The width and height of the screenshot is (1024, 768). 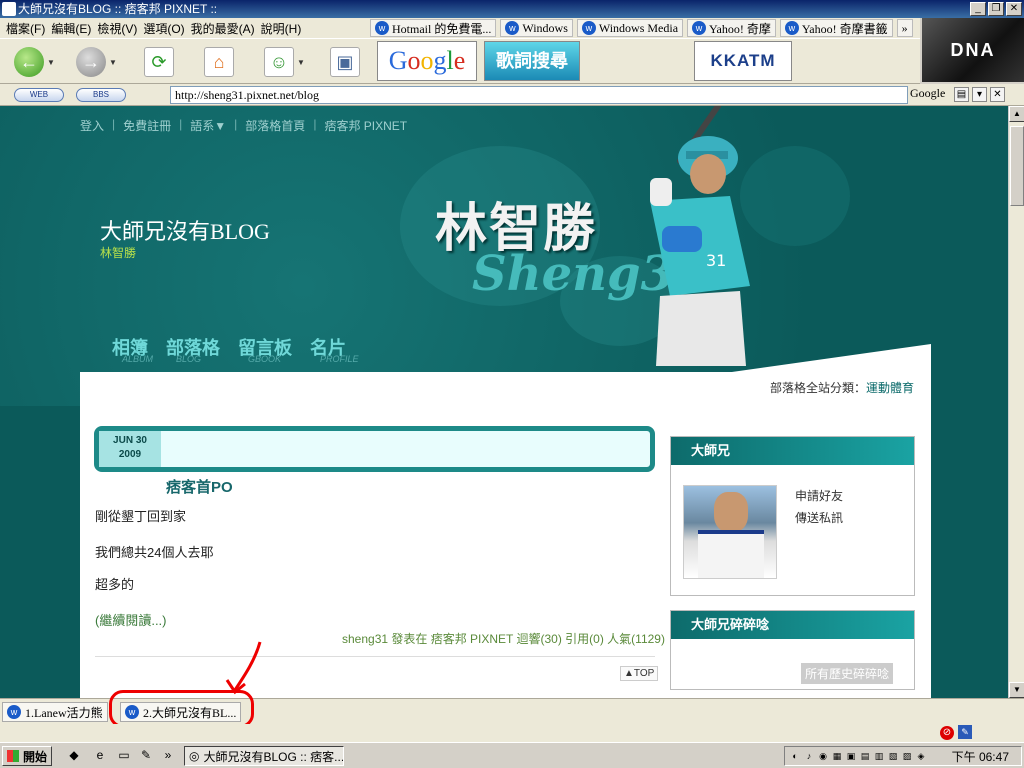 What do you see at coordinates (118, 9) in the screenshot?
I see `window-title: 大師兄沒有BLOG :: 痞客邦 PIXNET ::` at bounding box center [118, 9].